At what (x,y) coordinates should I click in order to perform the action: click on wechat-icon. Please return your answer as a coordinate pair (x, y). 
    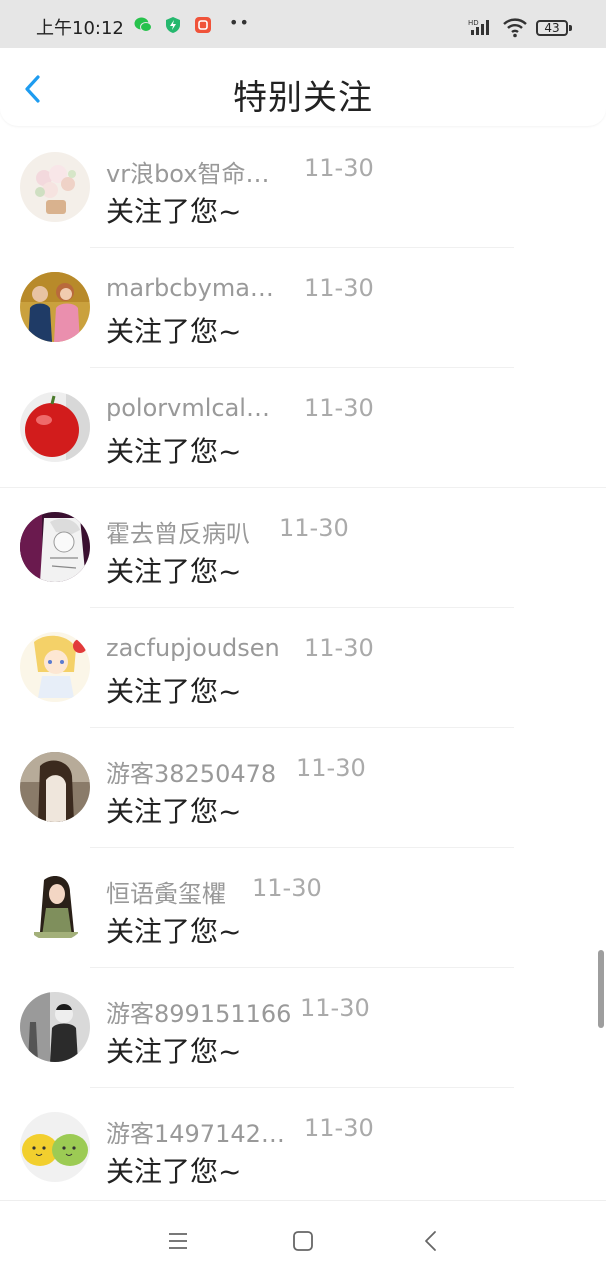
    Looking at the image, I should click on (143, 24).